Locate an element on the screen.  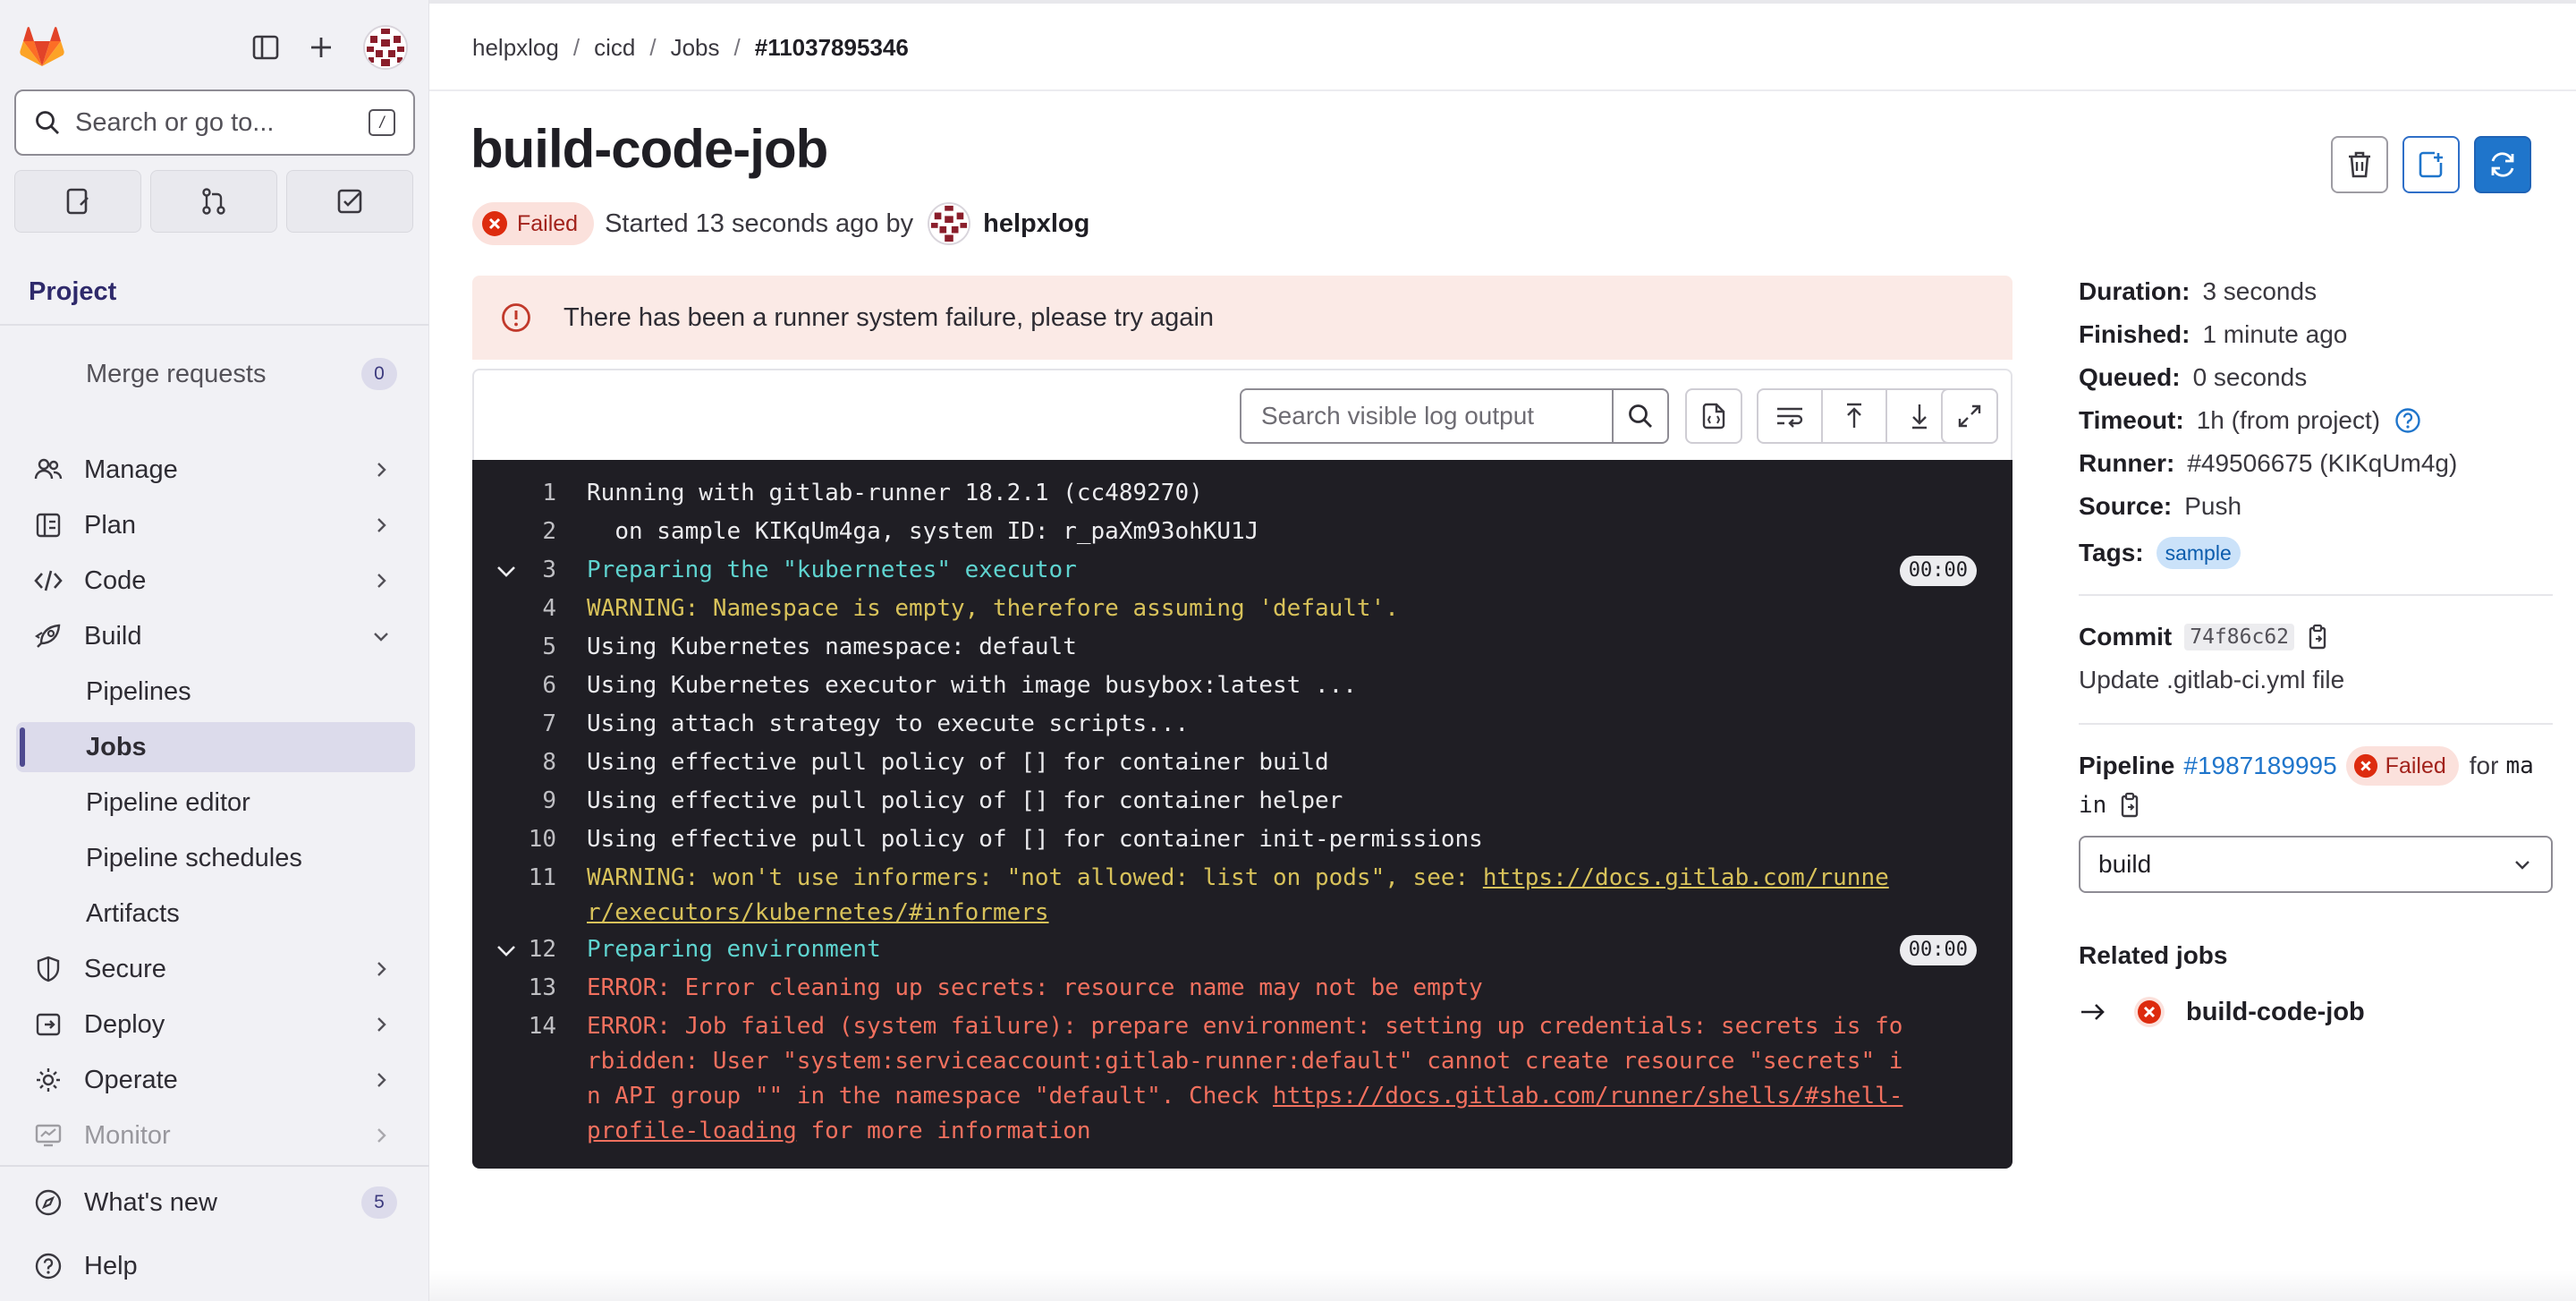
log-search-input: Search visible log output is located at coordinates (1427, 416).